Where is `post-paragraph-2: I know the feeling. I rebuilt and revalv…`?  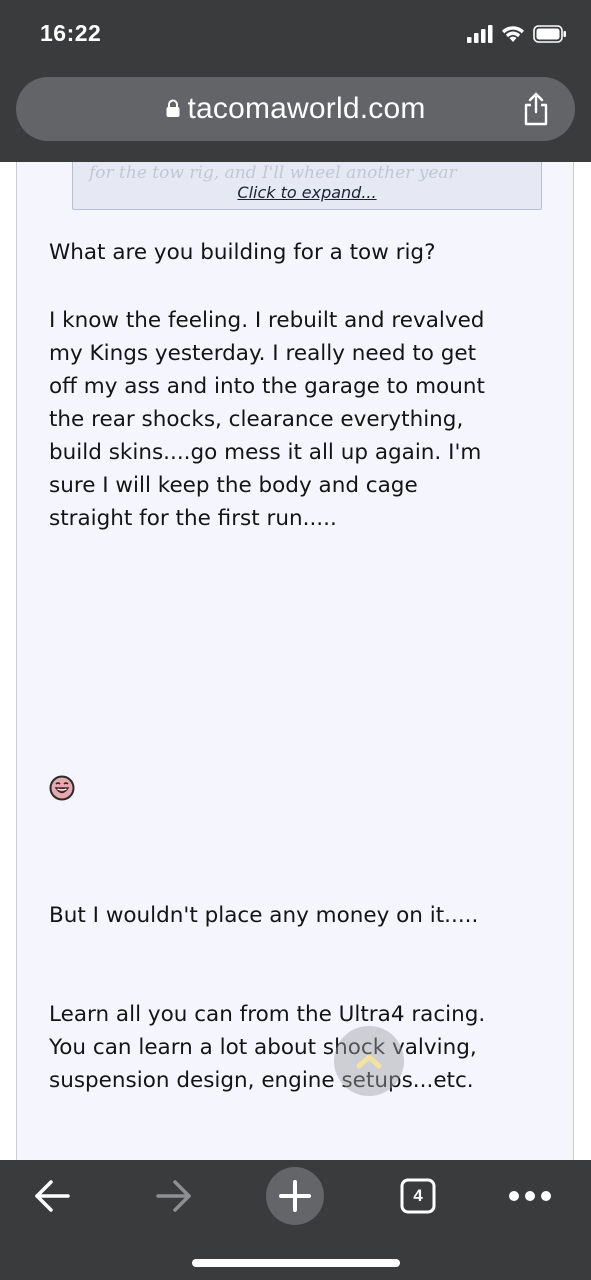
post-paragraph-2: I know the feeling. I rebuilt and revalv… is located at coordinates (267, 419).